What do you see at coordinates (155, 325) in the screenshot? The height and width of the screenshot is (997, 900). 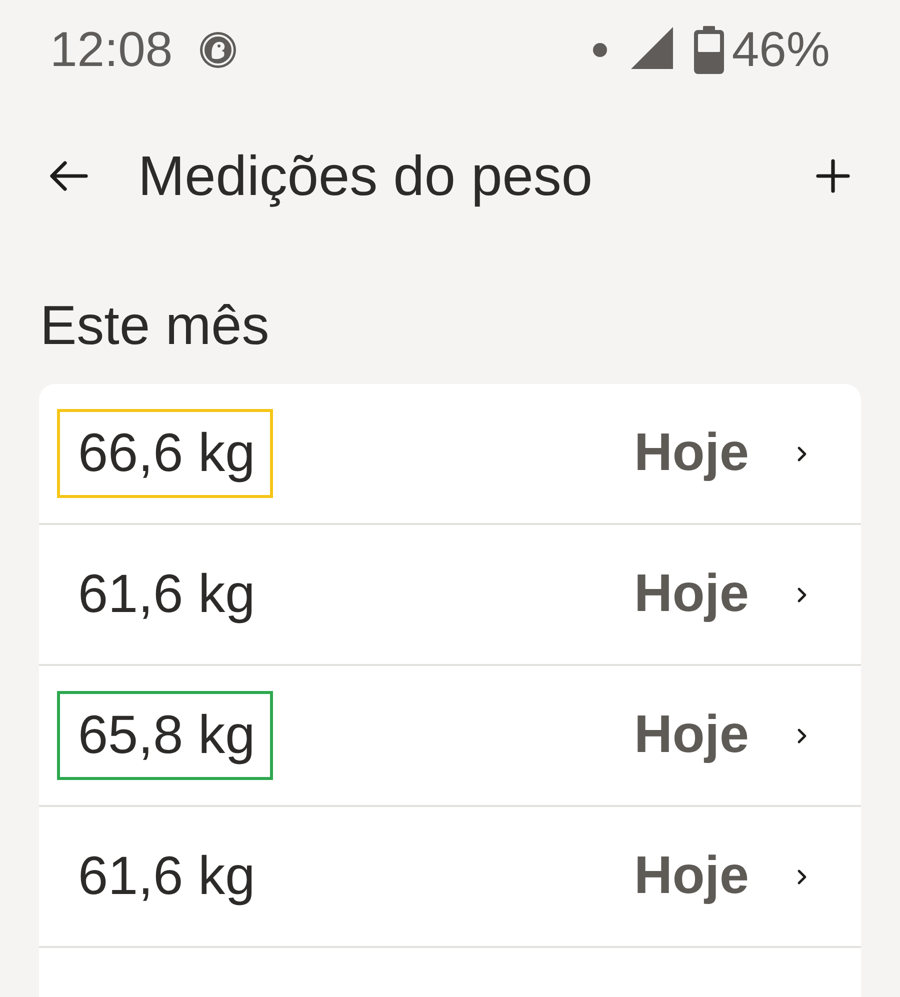 I see `section-heading: Este mês` at bounding box center [155, 325].